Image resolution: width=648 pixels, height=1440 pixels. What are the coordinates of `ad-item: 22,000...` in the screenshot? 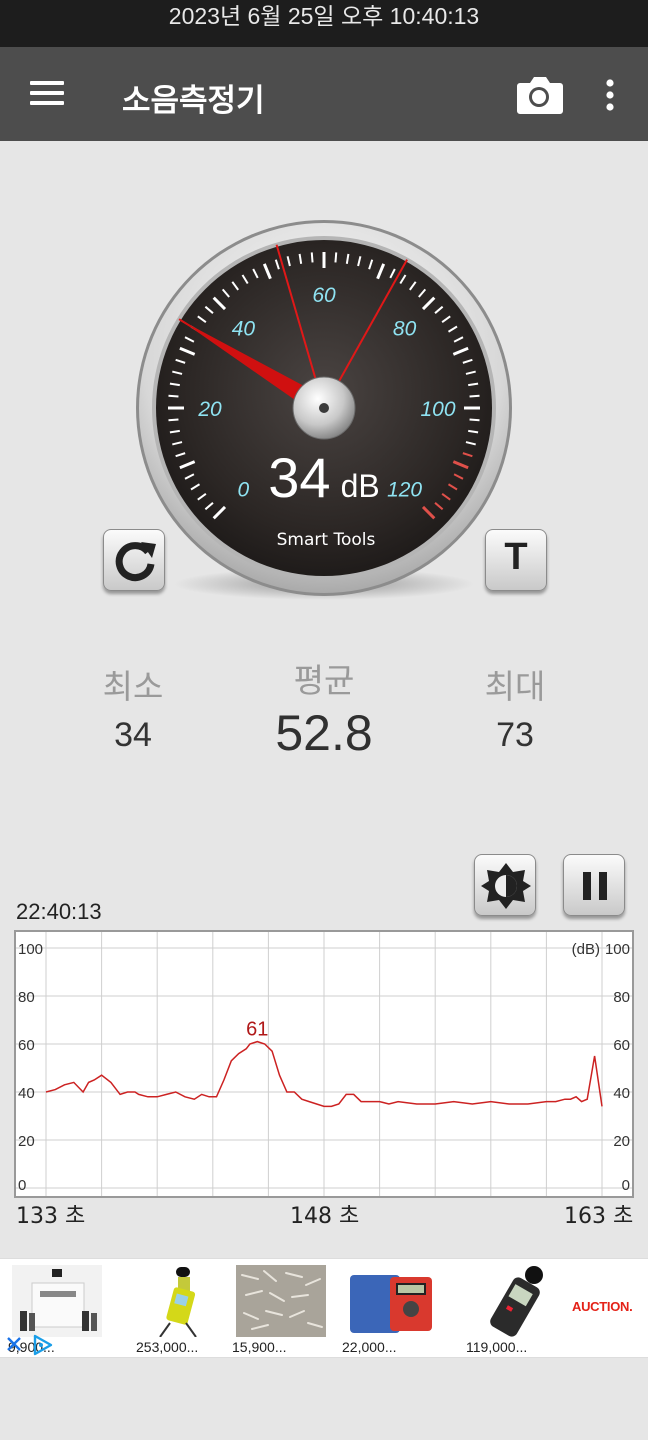 It's located at (390, 1310).